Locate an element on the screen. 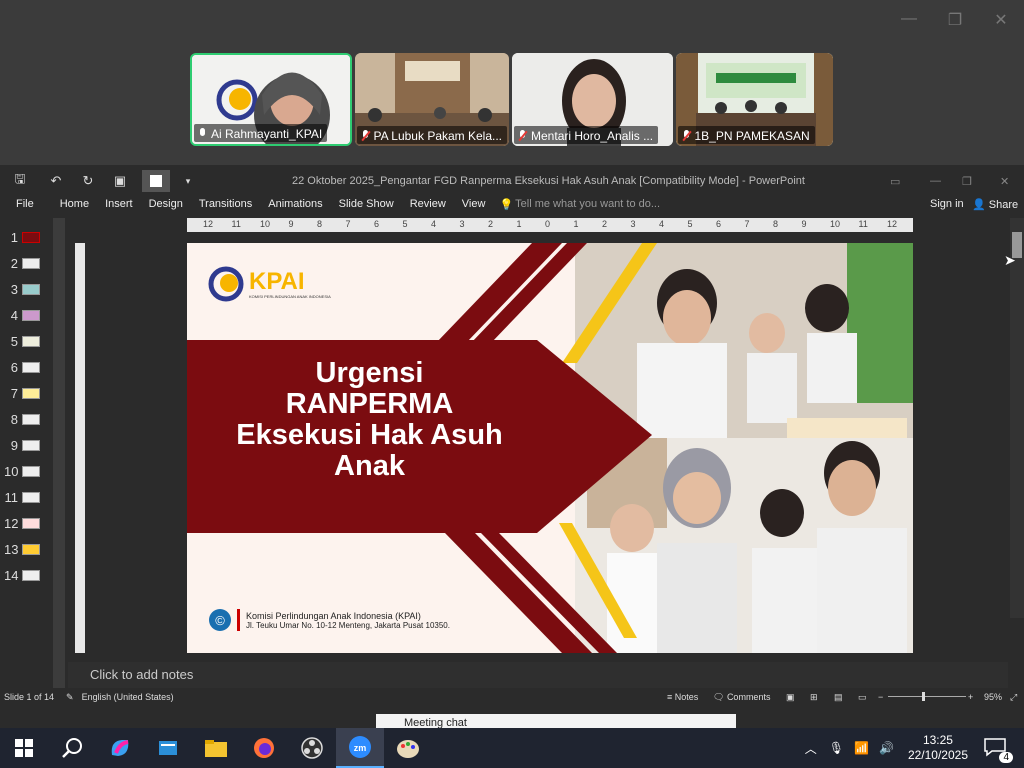 This screenshot has width=1024, height=768. thumbnail-item: 3 is located at coordinates (22, 289).